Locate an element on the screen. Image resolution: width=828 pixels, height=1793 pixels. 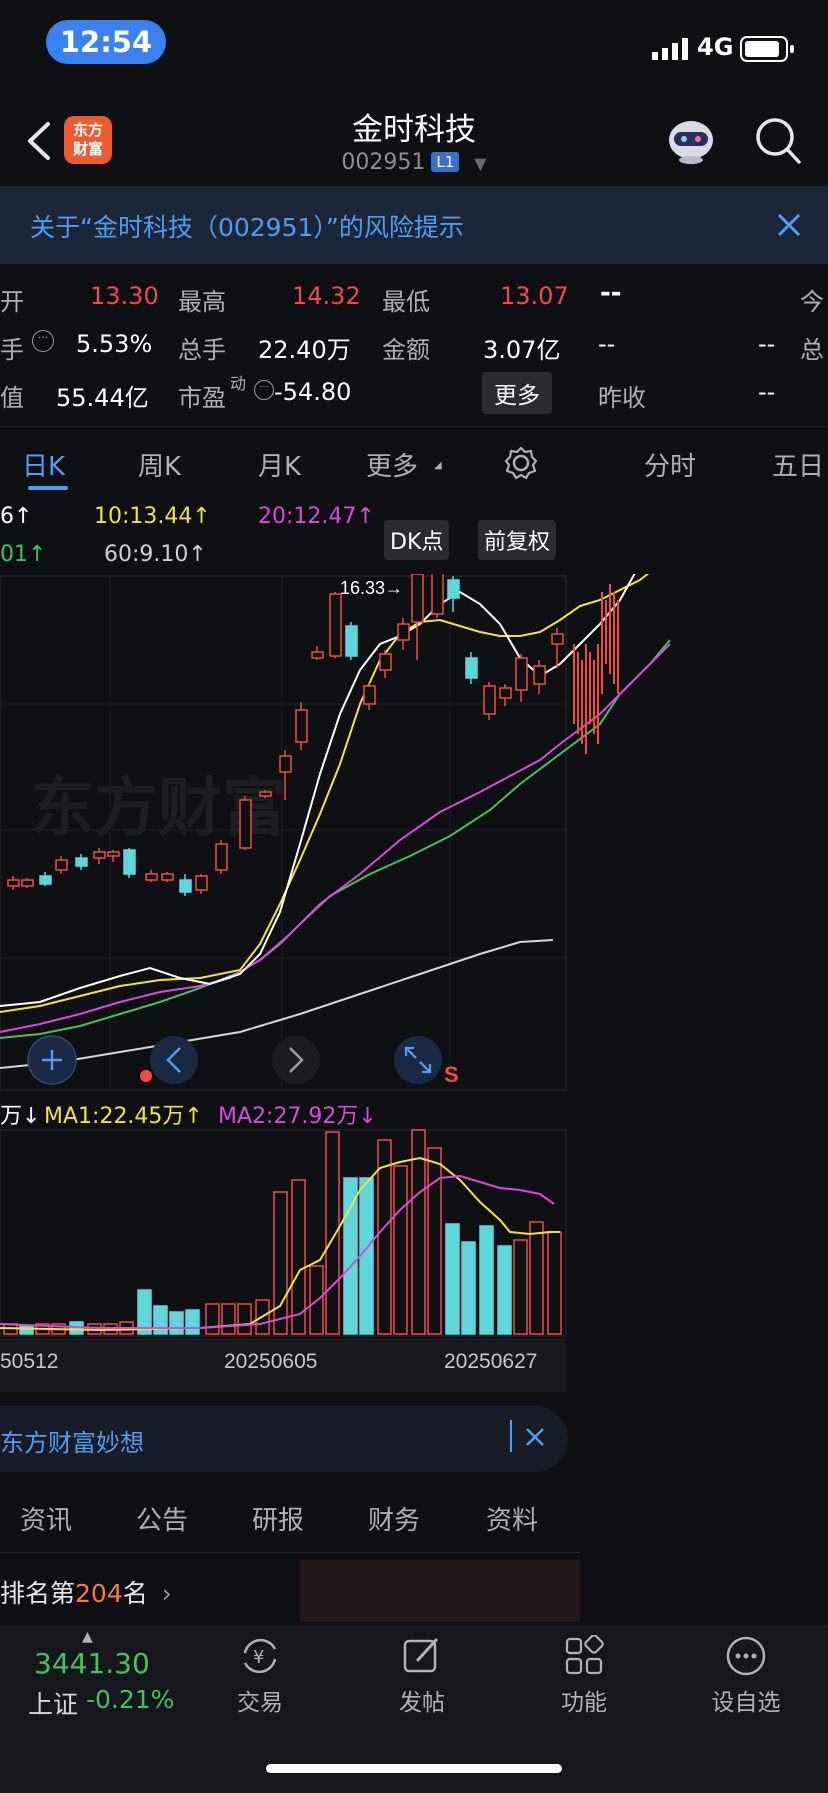
news-bar: 东方财富妙想 is located at coordinates (284, 1439).